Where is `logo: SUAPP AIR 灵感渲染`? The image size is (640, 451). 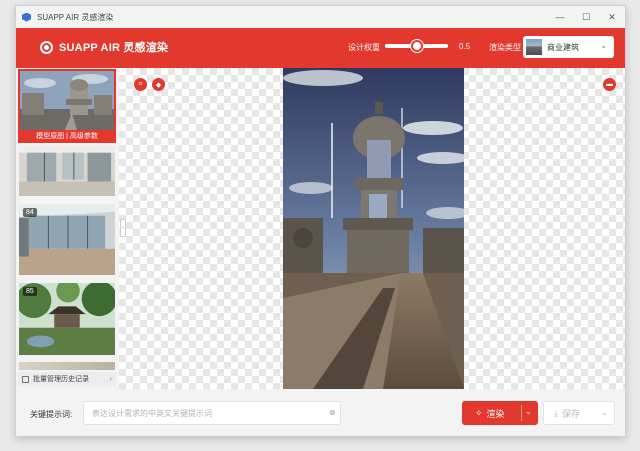
logo: SUAPP AIR 灵感渲染 is located at coordinates (104, 47).